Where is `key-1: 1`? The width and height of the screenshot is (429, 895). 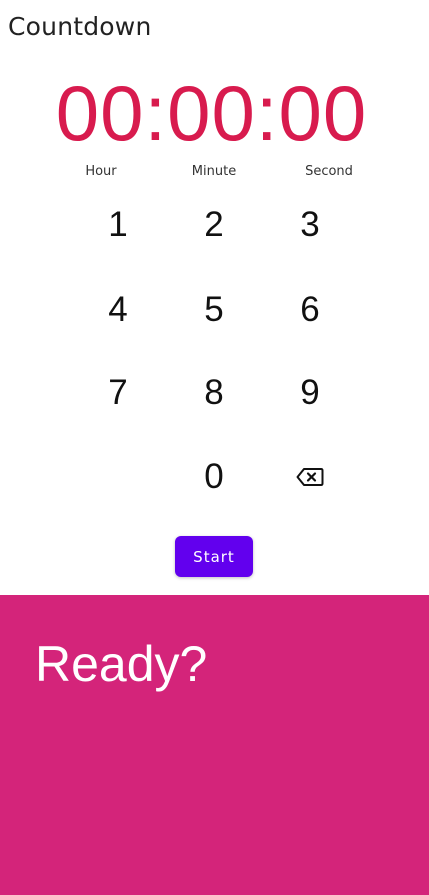
key-1: 1 is located at coordinates (118, 225).